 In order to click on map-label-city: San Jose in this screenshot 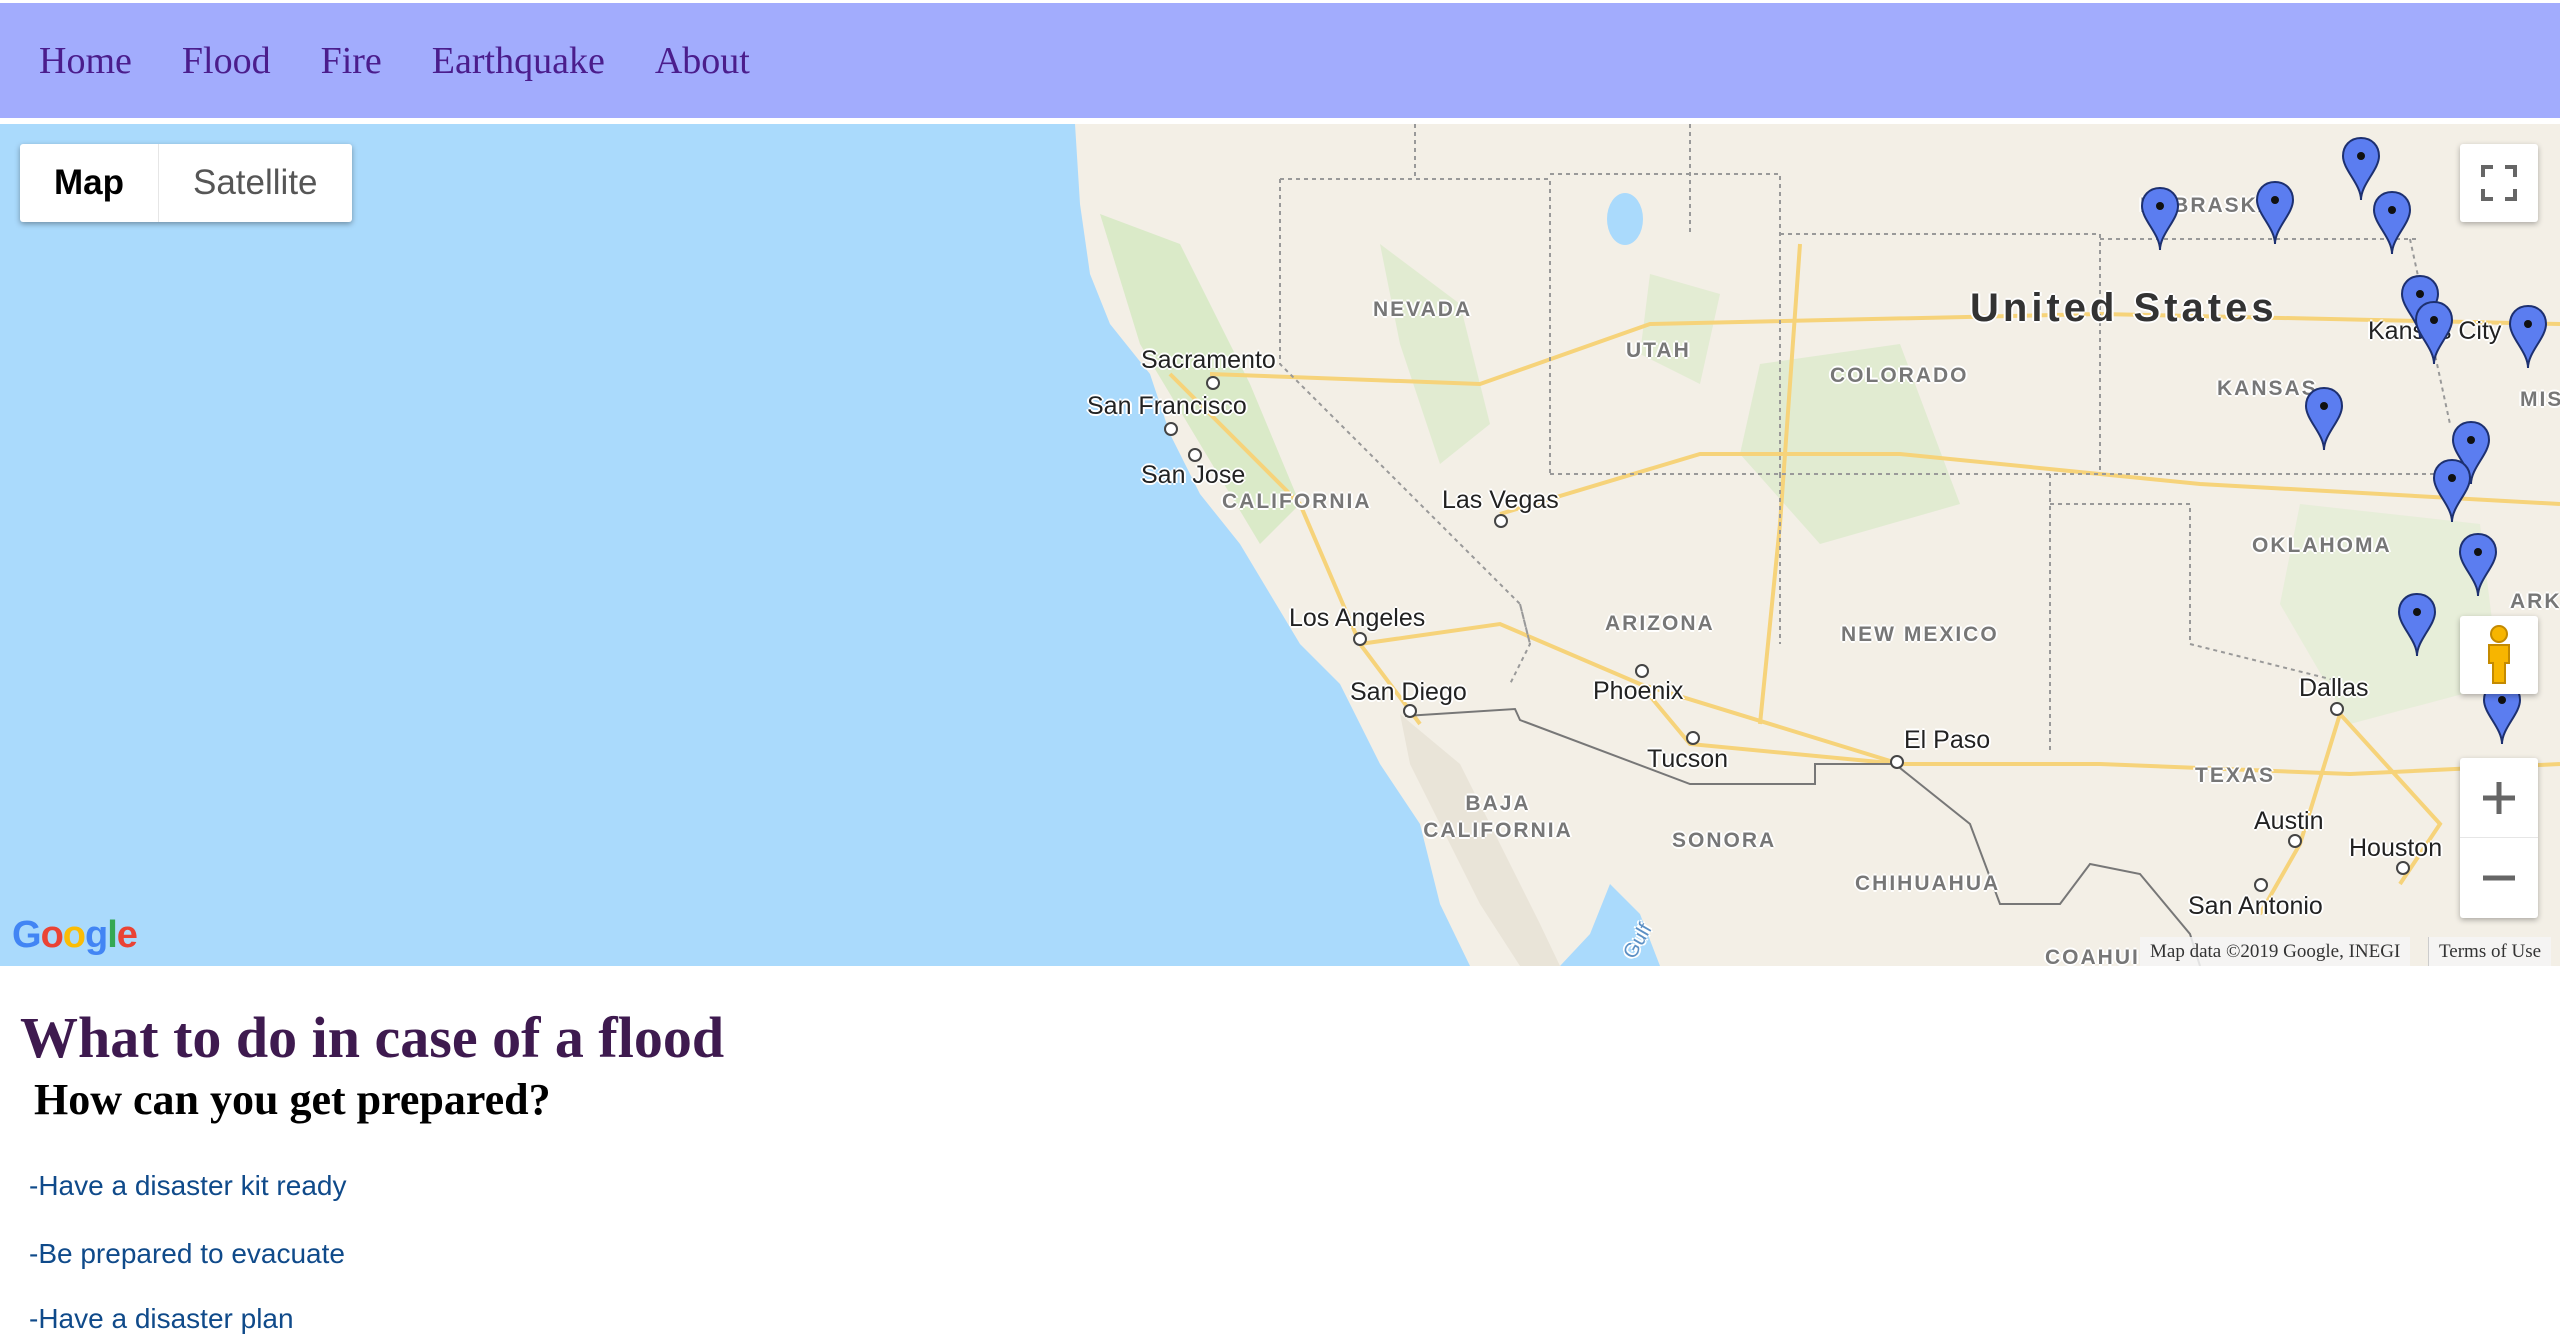, I will do `click(1193, 475)`.